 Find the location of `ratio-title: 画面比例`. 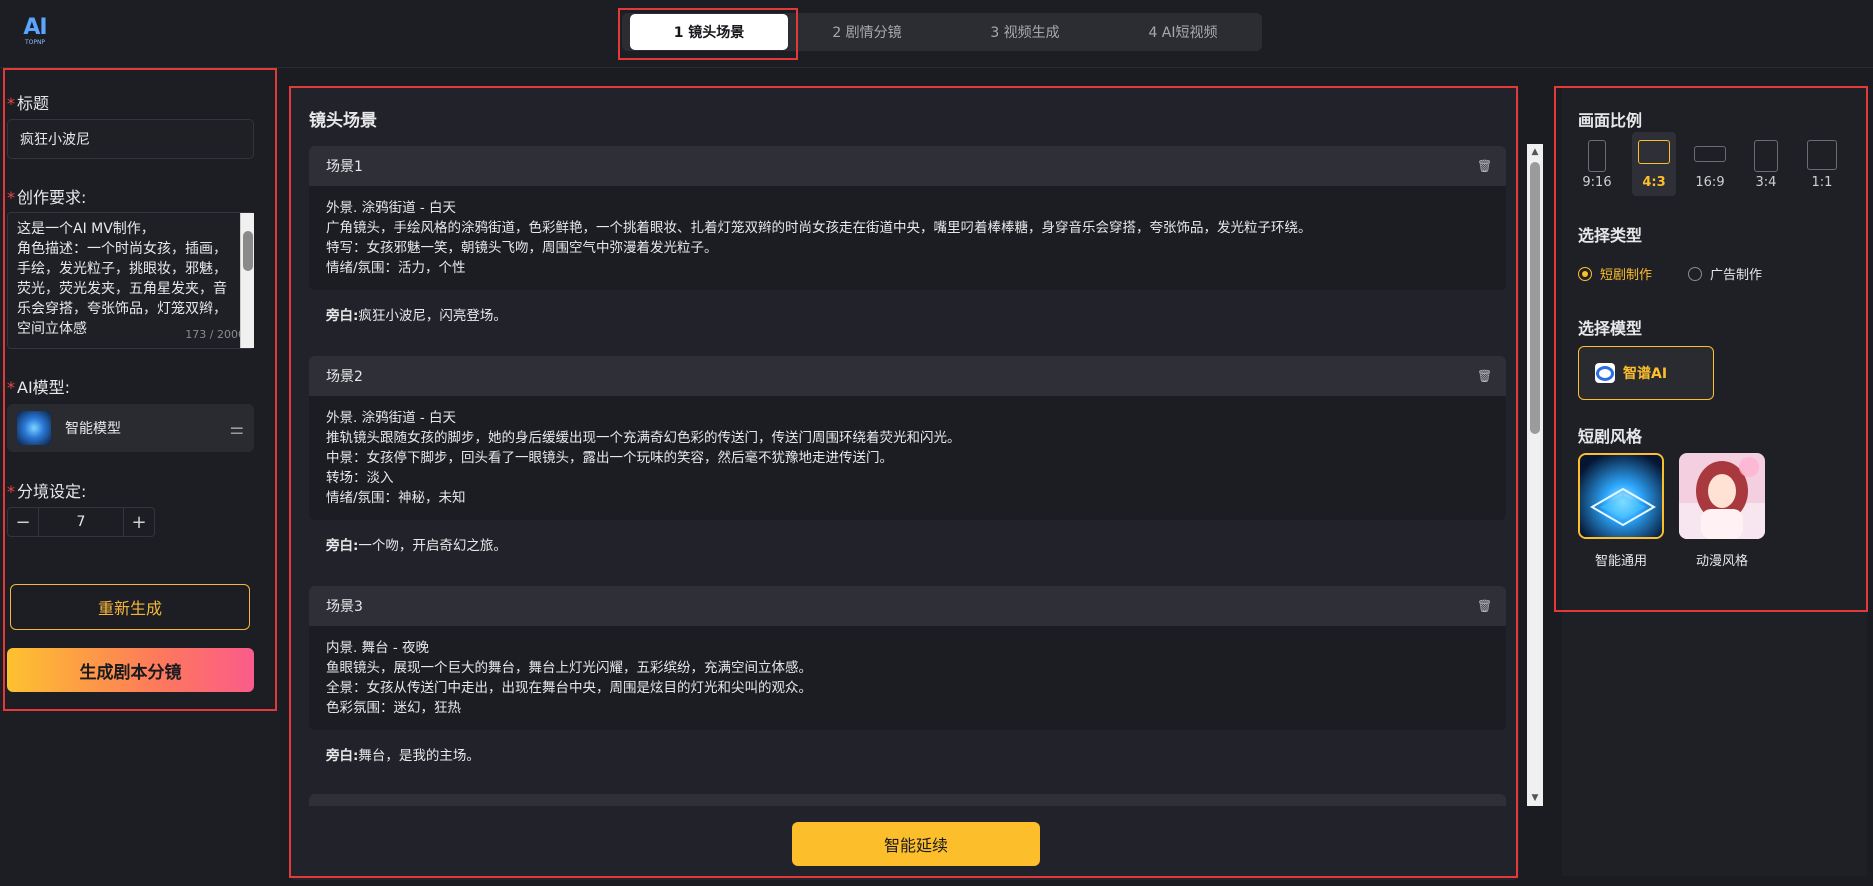

ratio-title: 画面比例 is located at coordinates (1610, 120).